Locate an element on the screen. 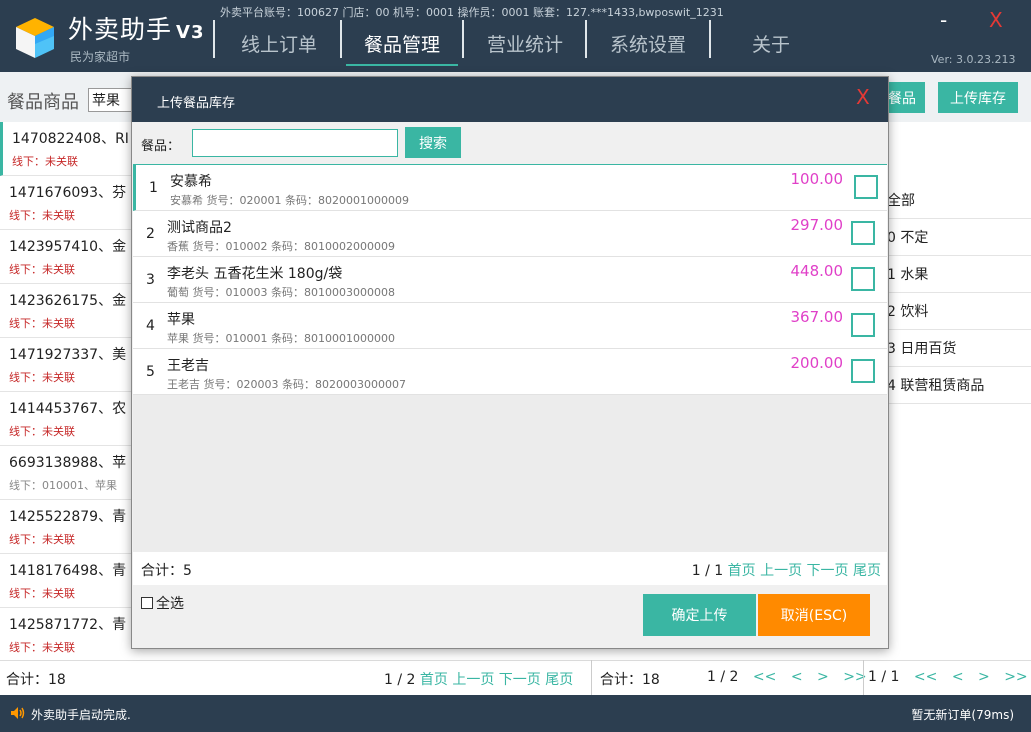 This screenshot has height=732, width=1031. mid-pager: 1 / 2 << < > >> is located at coordinates (787, 677).